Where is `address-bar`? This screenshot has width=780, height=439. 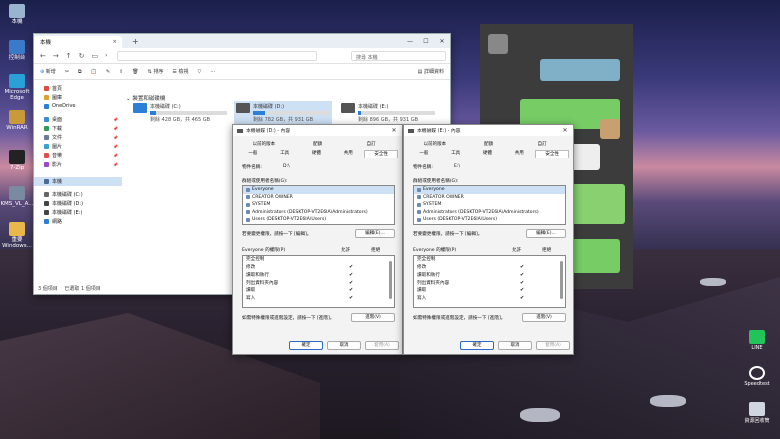 address-bar is located at coordinates (216, 55).